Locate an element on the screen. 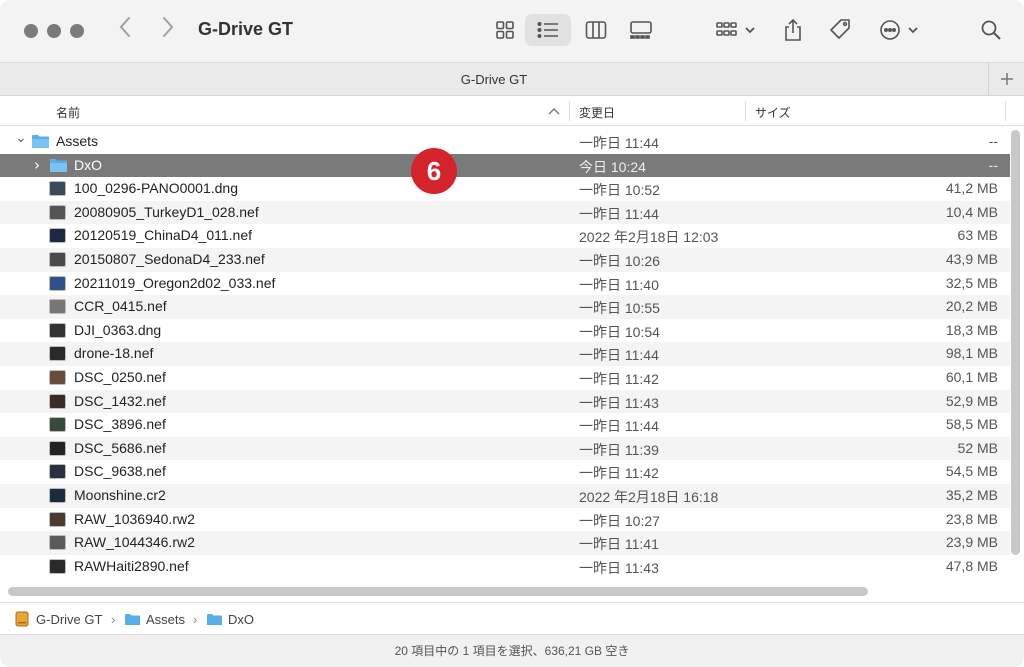 This screenshot has width=1024, height=667. file-row: drone-18.nef 一昨日 11:44 98,1 MB is located at coordinates (505, 354).